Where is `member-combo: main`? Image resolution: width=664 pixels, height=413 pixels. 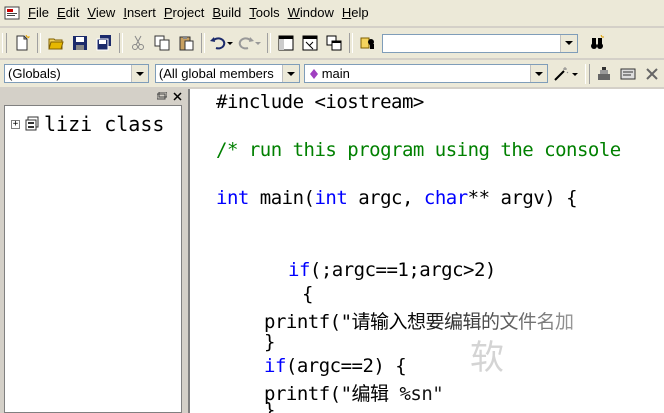
member-combo: main is located at coordinates (425, 73).